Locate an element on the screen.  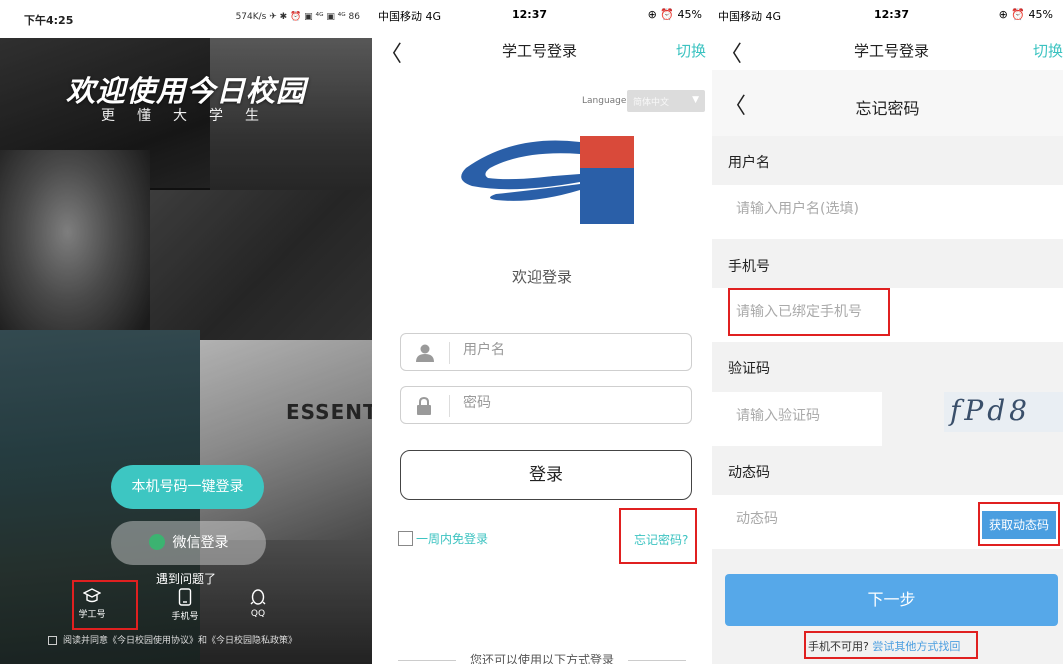
wechat-login-button: 微信登录 is located at coordinates (188, 543).